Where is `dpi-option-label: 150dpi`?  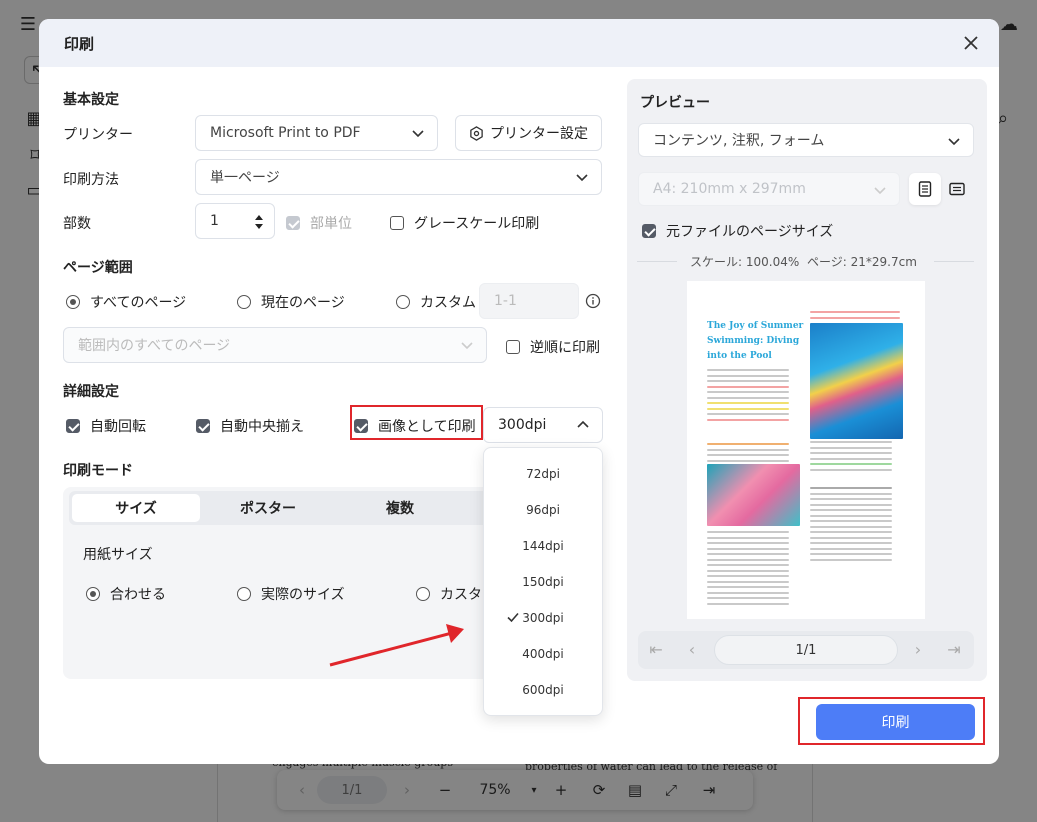
dpi-option-label: 150dpi is located at coordinates (543, 582).